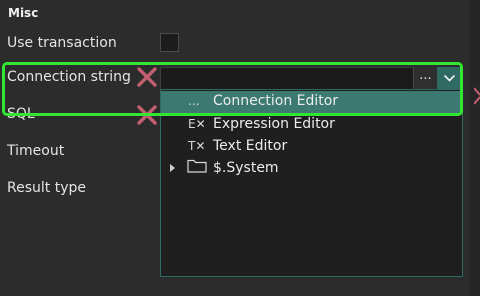 This screenshot has height=296, width=480. I want to click on partial-remove-icon, so click(477, 96).